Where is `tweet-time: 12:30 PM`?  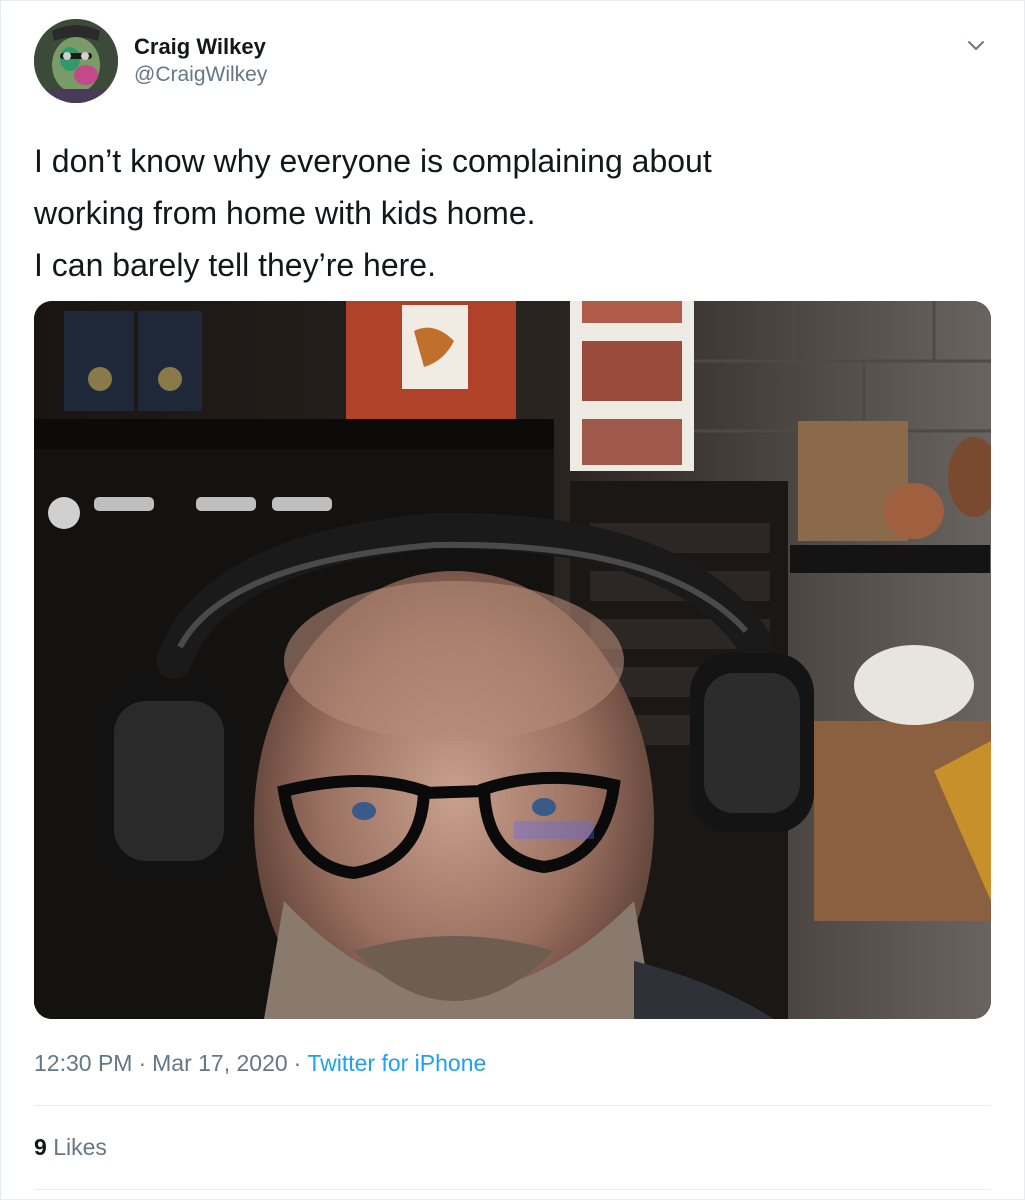
tweet-time: 12:30 PM is located at coordinates (83, 1063).